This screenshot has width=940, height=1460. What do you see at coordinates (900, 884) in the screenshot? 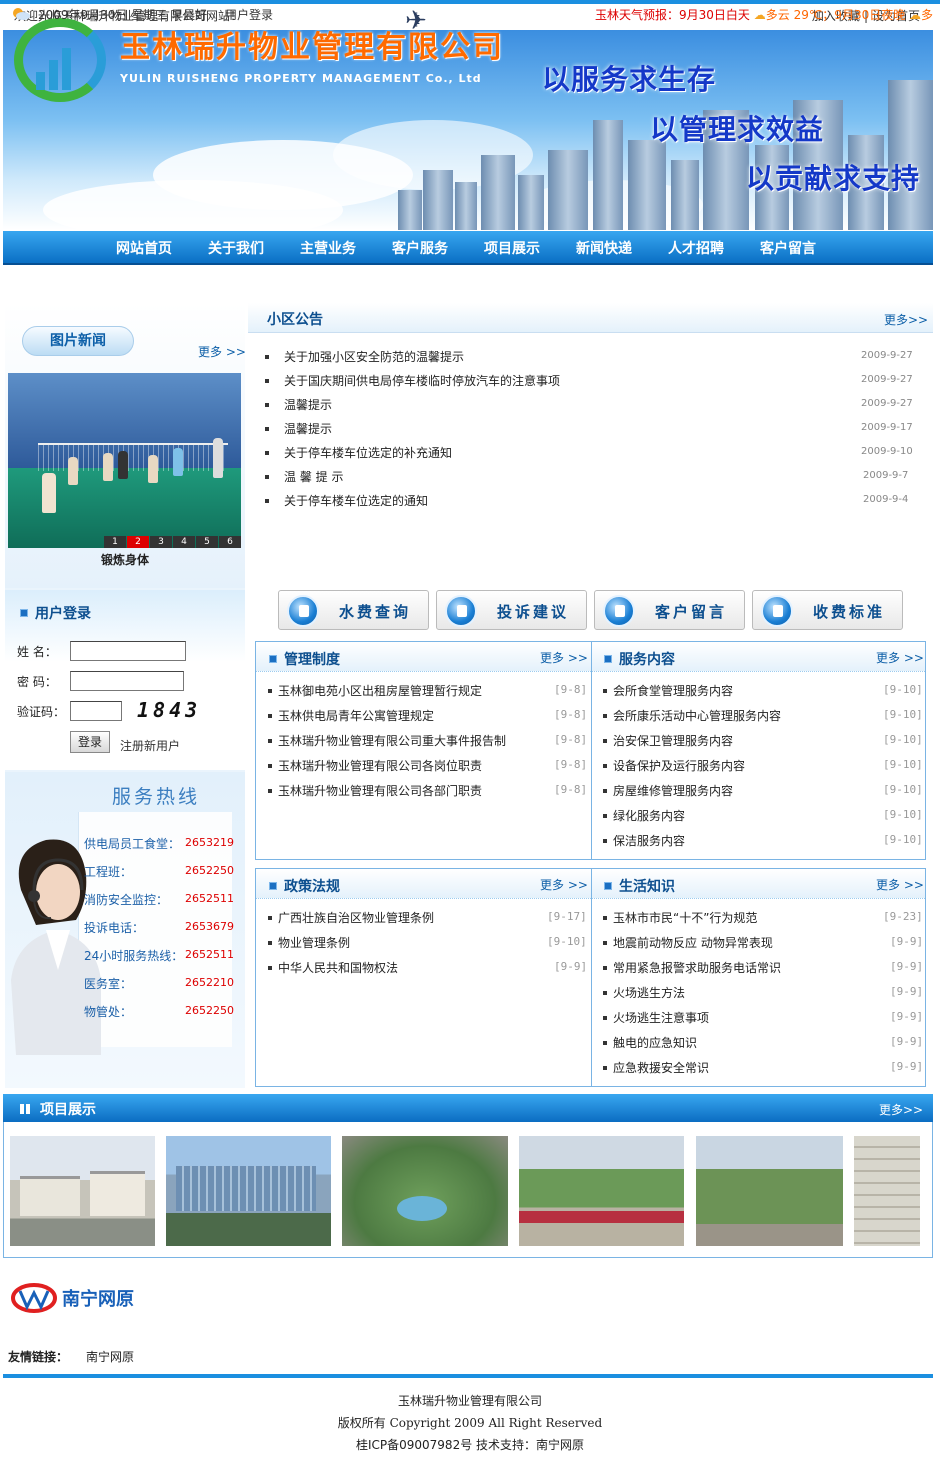
I see `life-knowledge-more-link: 更多 >>` at bounding box center [900, 884].